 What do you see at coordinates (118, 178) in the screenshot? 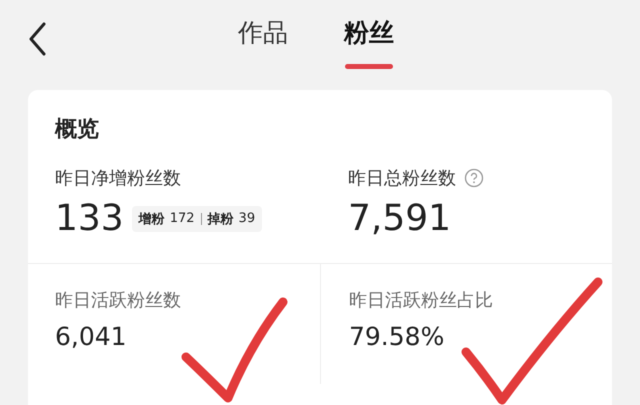
I see `stat-label: 昨日净增粉丝数` at bounding box center [118, 178].